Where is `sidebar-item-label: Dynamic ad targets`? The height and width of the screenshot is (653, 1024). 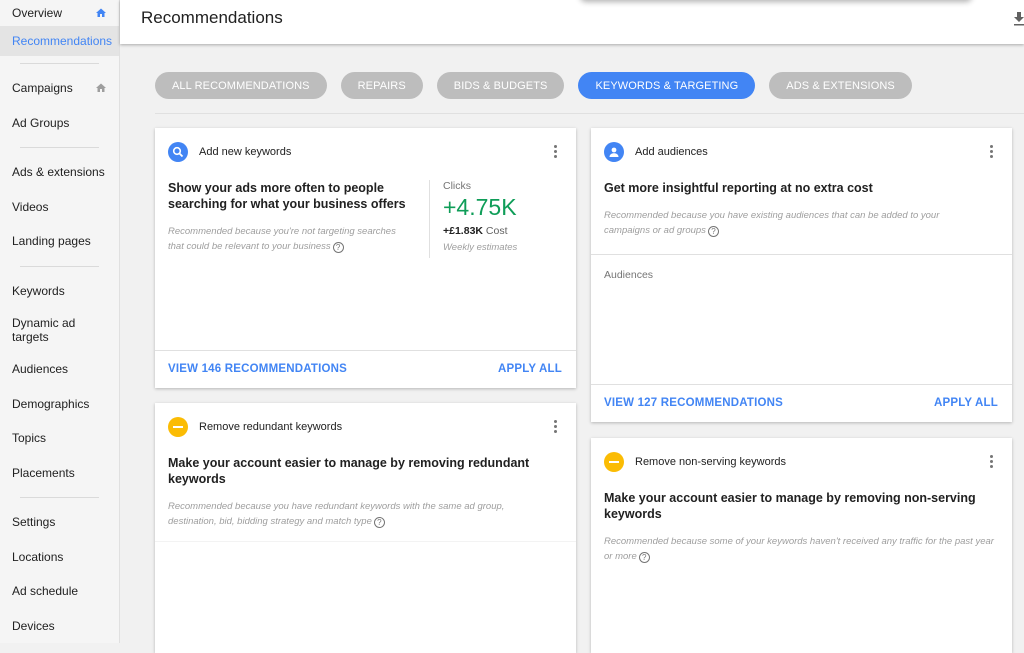 sidebar-item-label: Dynamic ad targets is located at coordinates (44, 330).